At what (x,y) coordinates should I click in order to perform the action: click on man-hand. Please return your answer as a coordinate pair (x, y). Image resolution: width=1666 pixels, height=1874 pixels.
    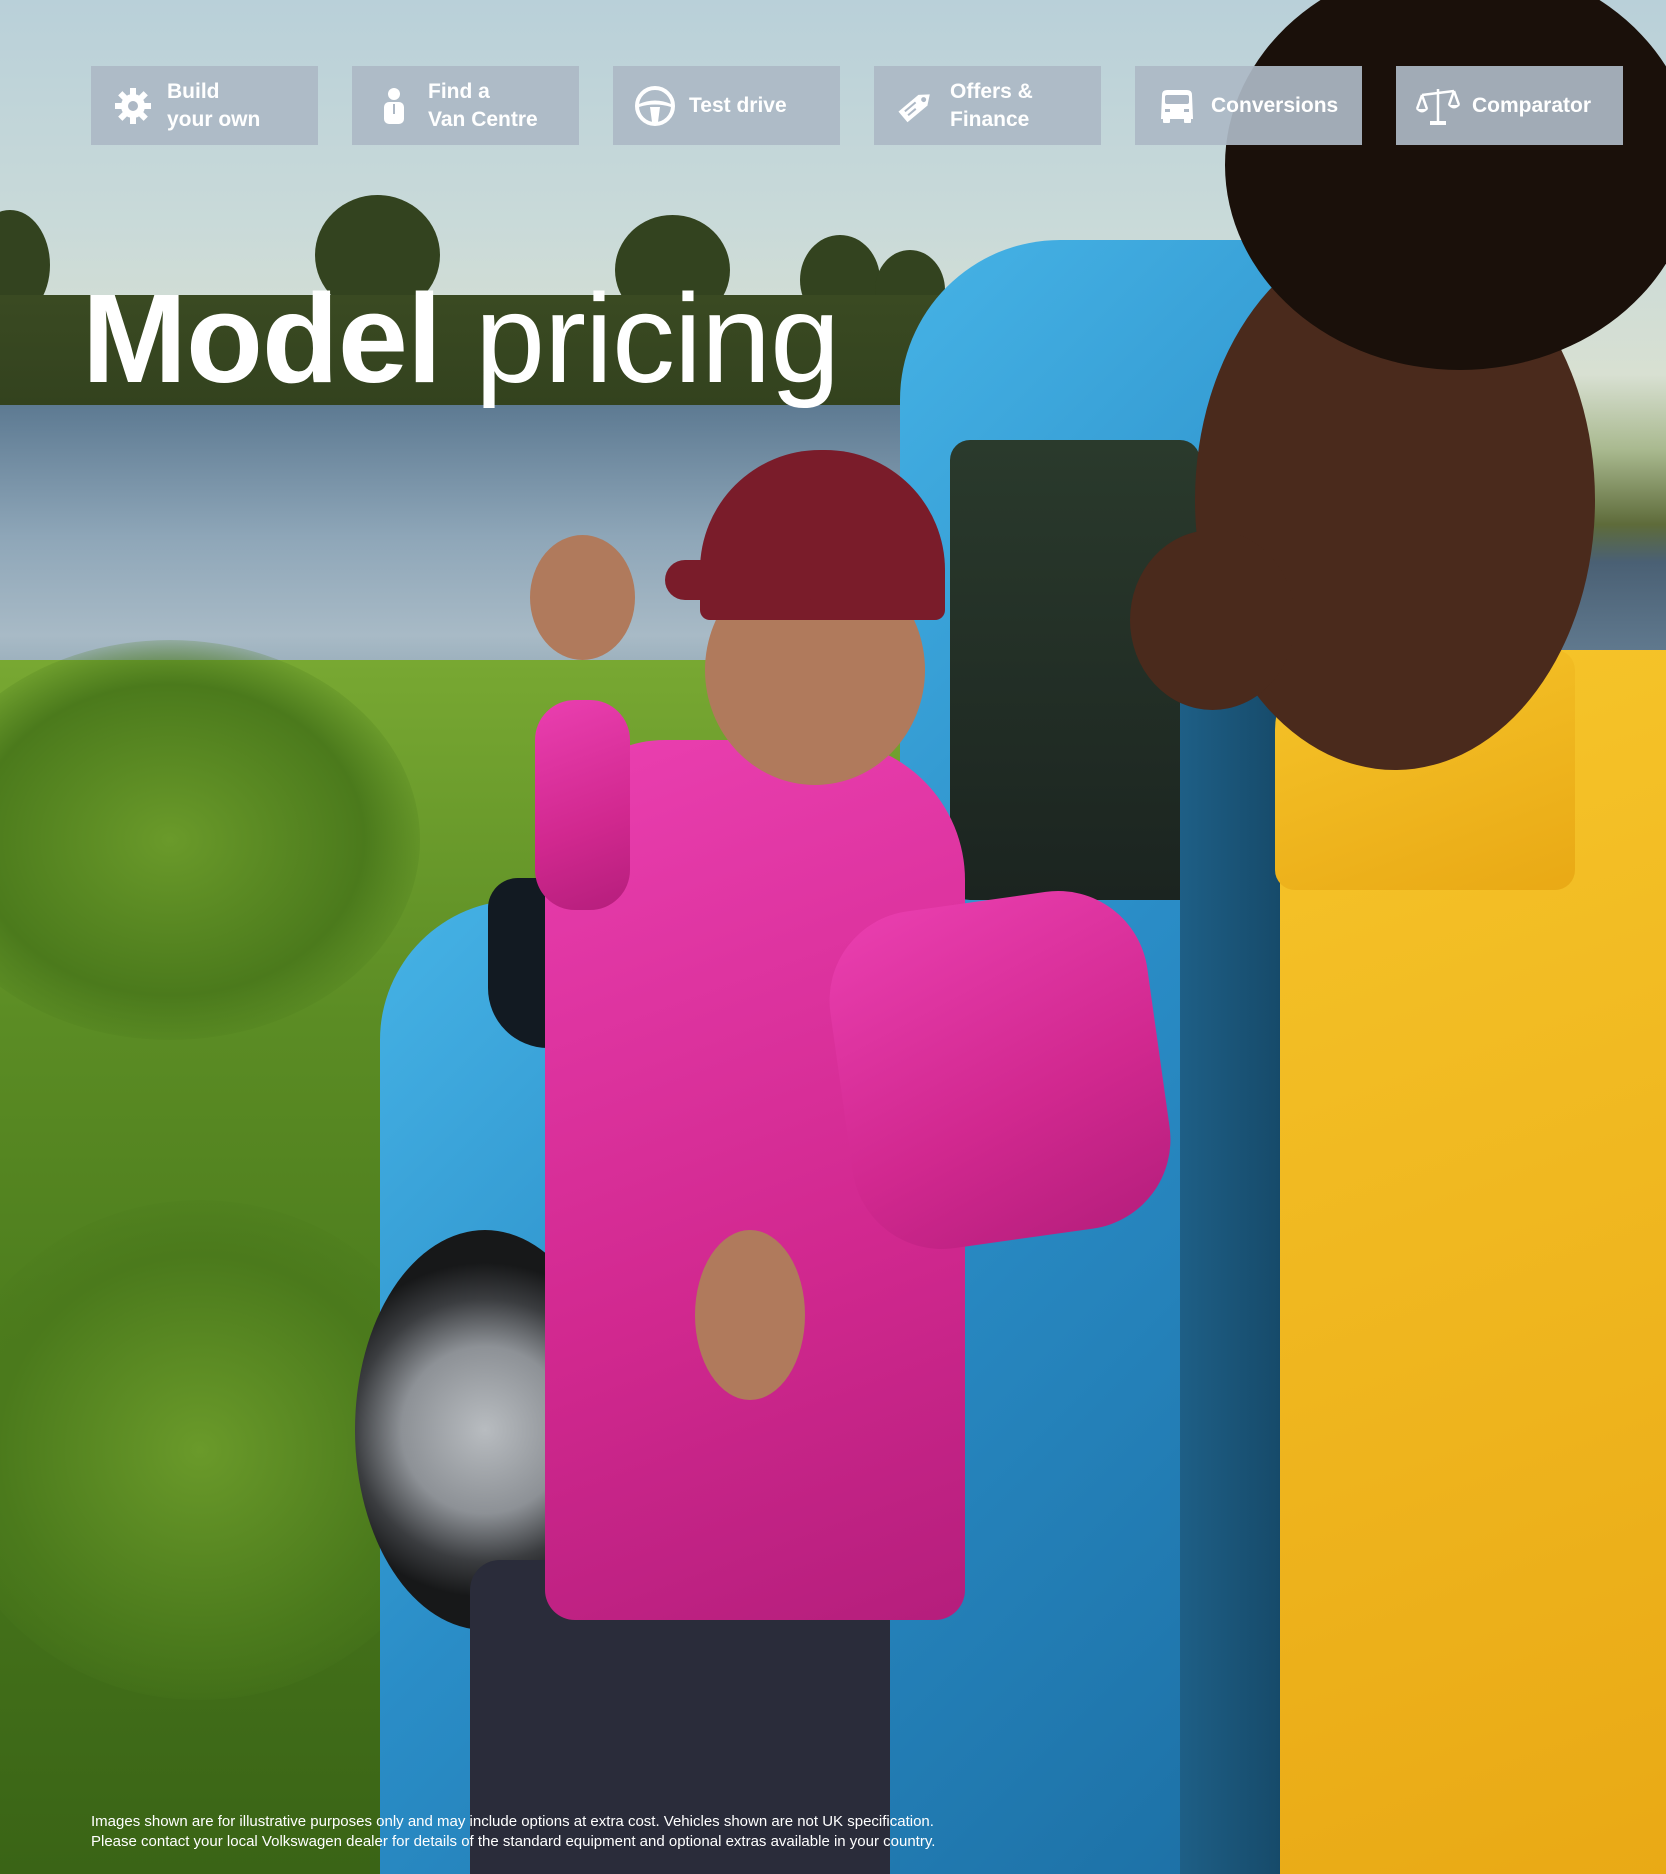
    Looking at the image, I should click on (1212, 620).